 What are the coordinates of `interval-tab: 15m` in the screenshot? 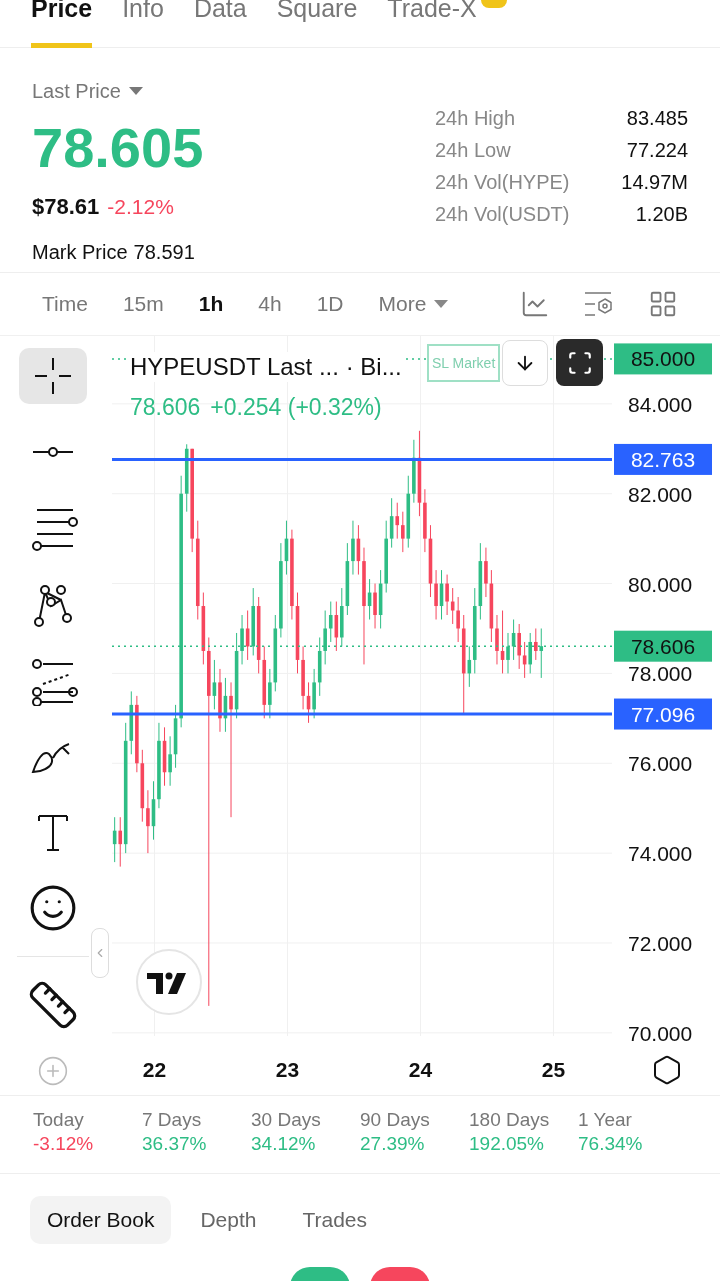 It's located at (143, 304).